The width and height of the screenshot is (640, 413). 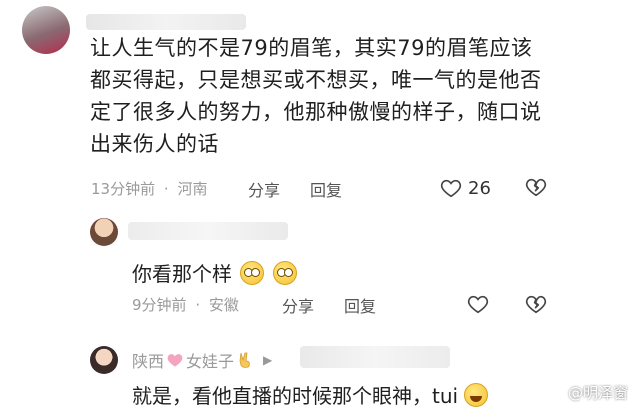 What do you see at coordinates (316, 112) in the screenshot?
I see `comment-text-line: 定了很多人的努力，他那种傲慢的样子，随口说` at bounding box center [316, 112].